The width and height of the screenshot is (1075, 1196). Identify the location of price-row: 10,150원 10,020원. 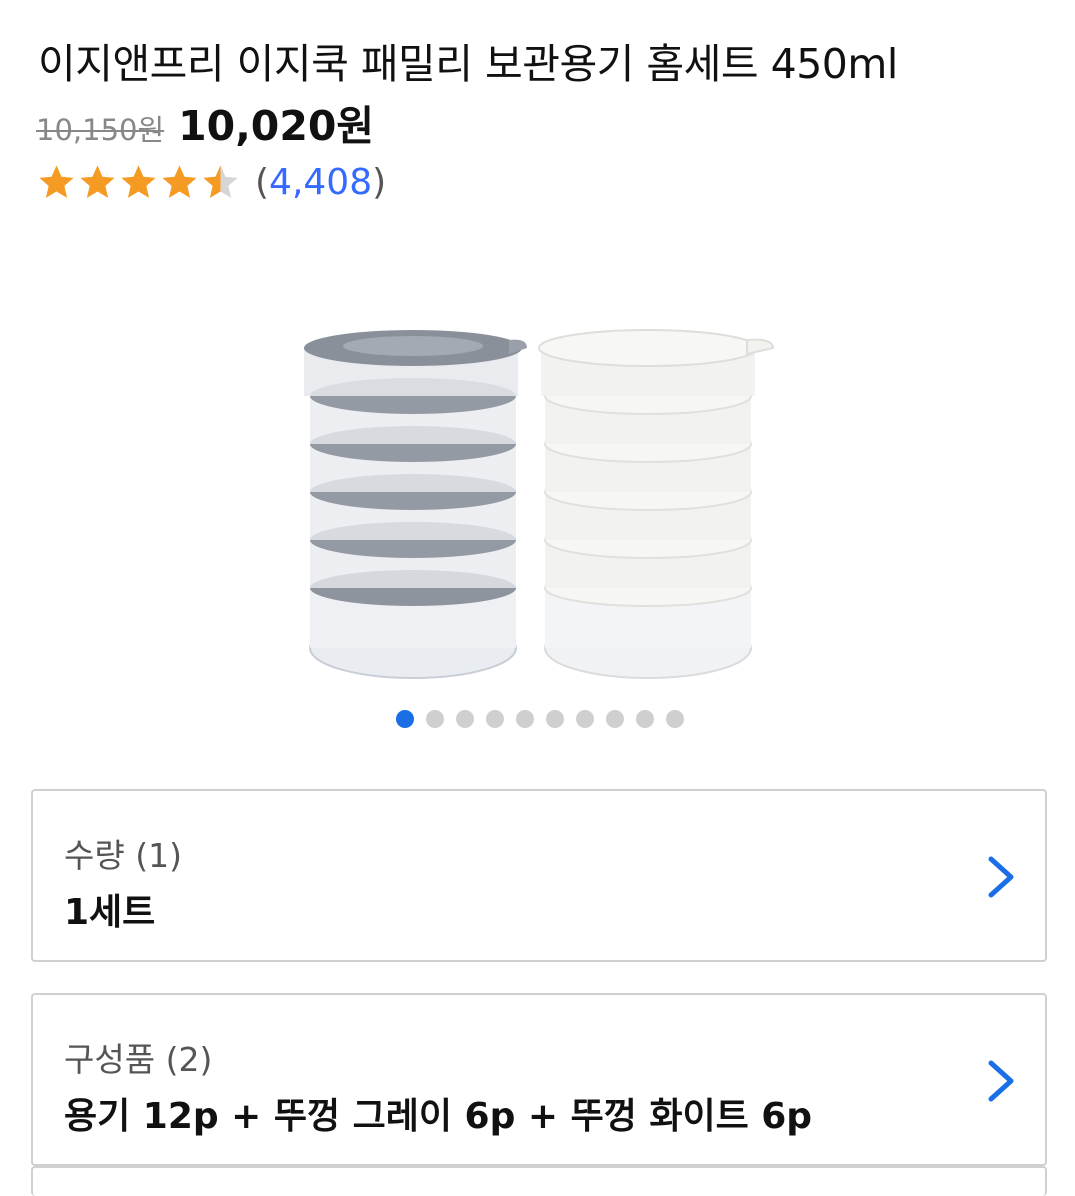
(205, 122).